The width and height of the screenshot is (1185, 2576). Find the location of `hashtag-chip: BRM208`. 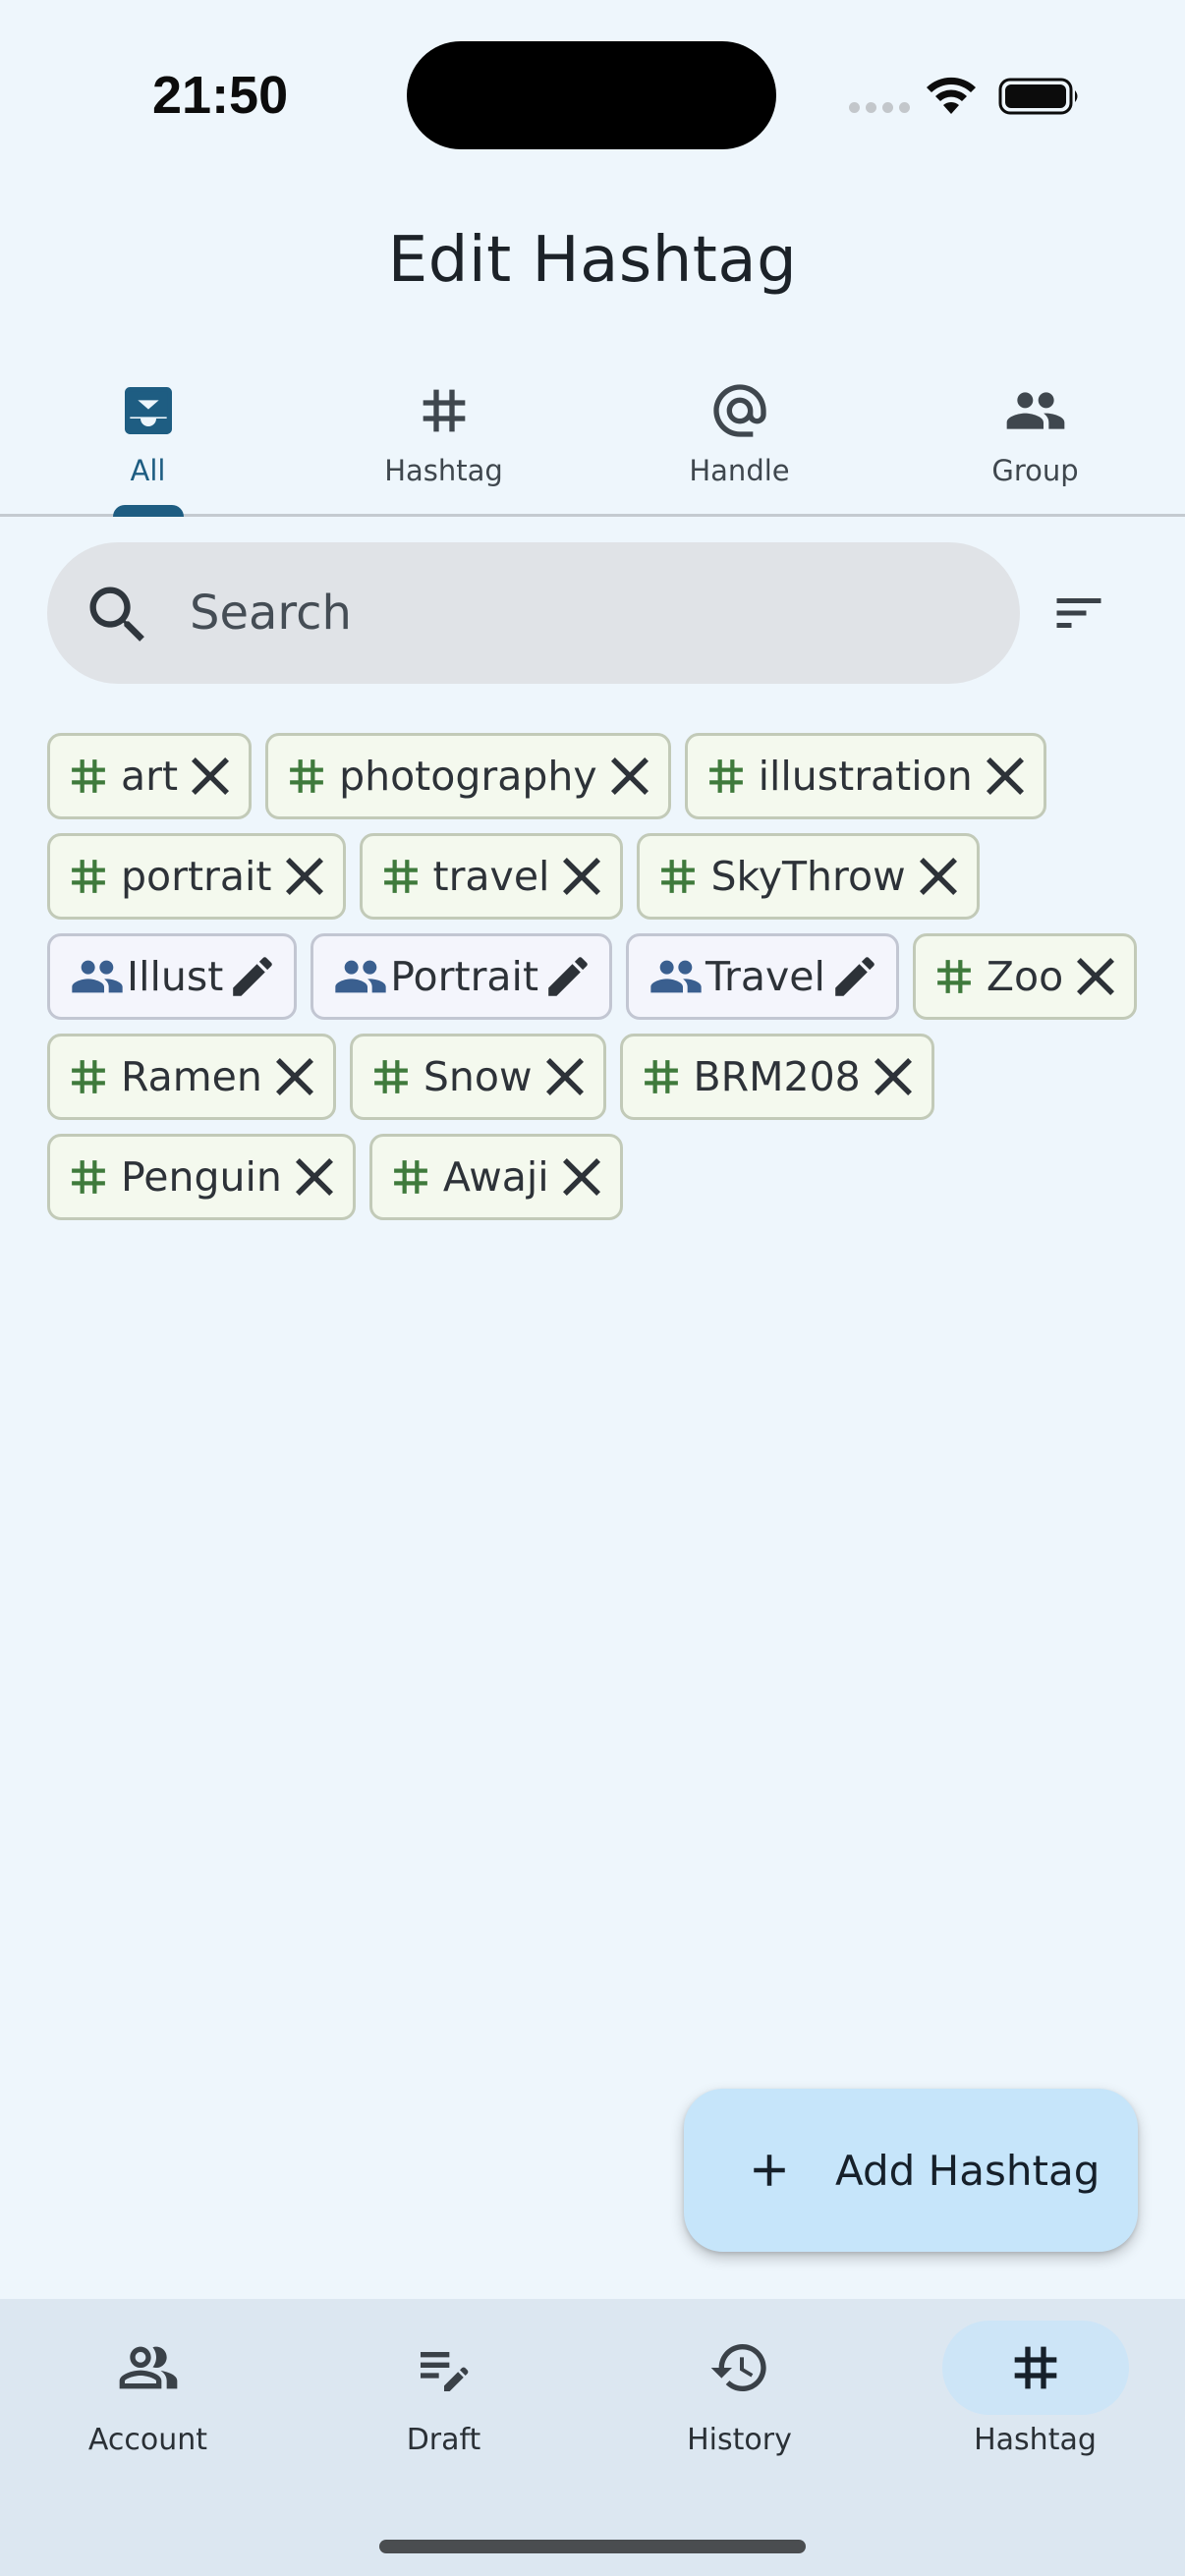

hashtag-chip: BRM208 is located at coordinates (777, 1077).